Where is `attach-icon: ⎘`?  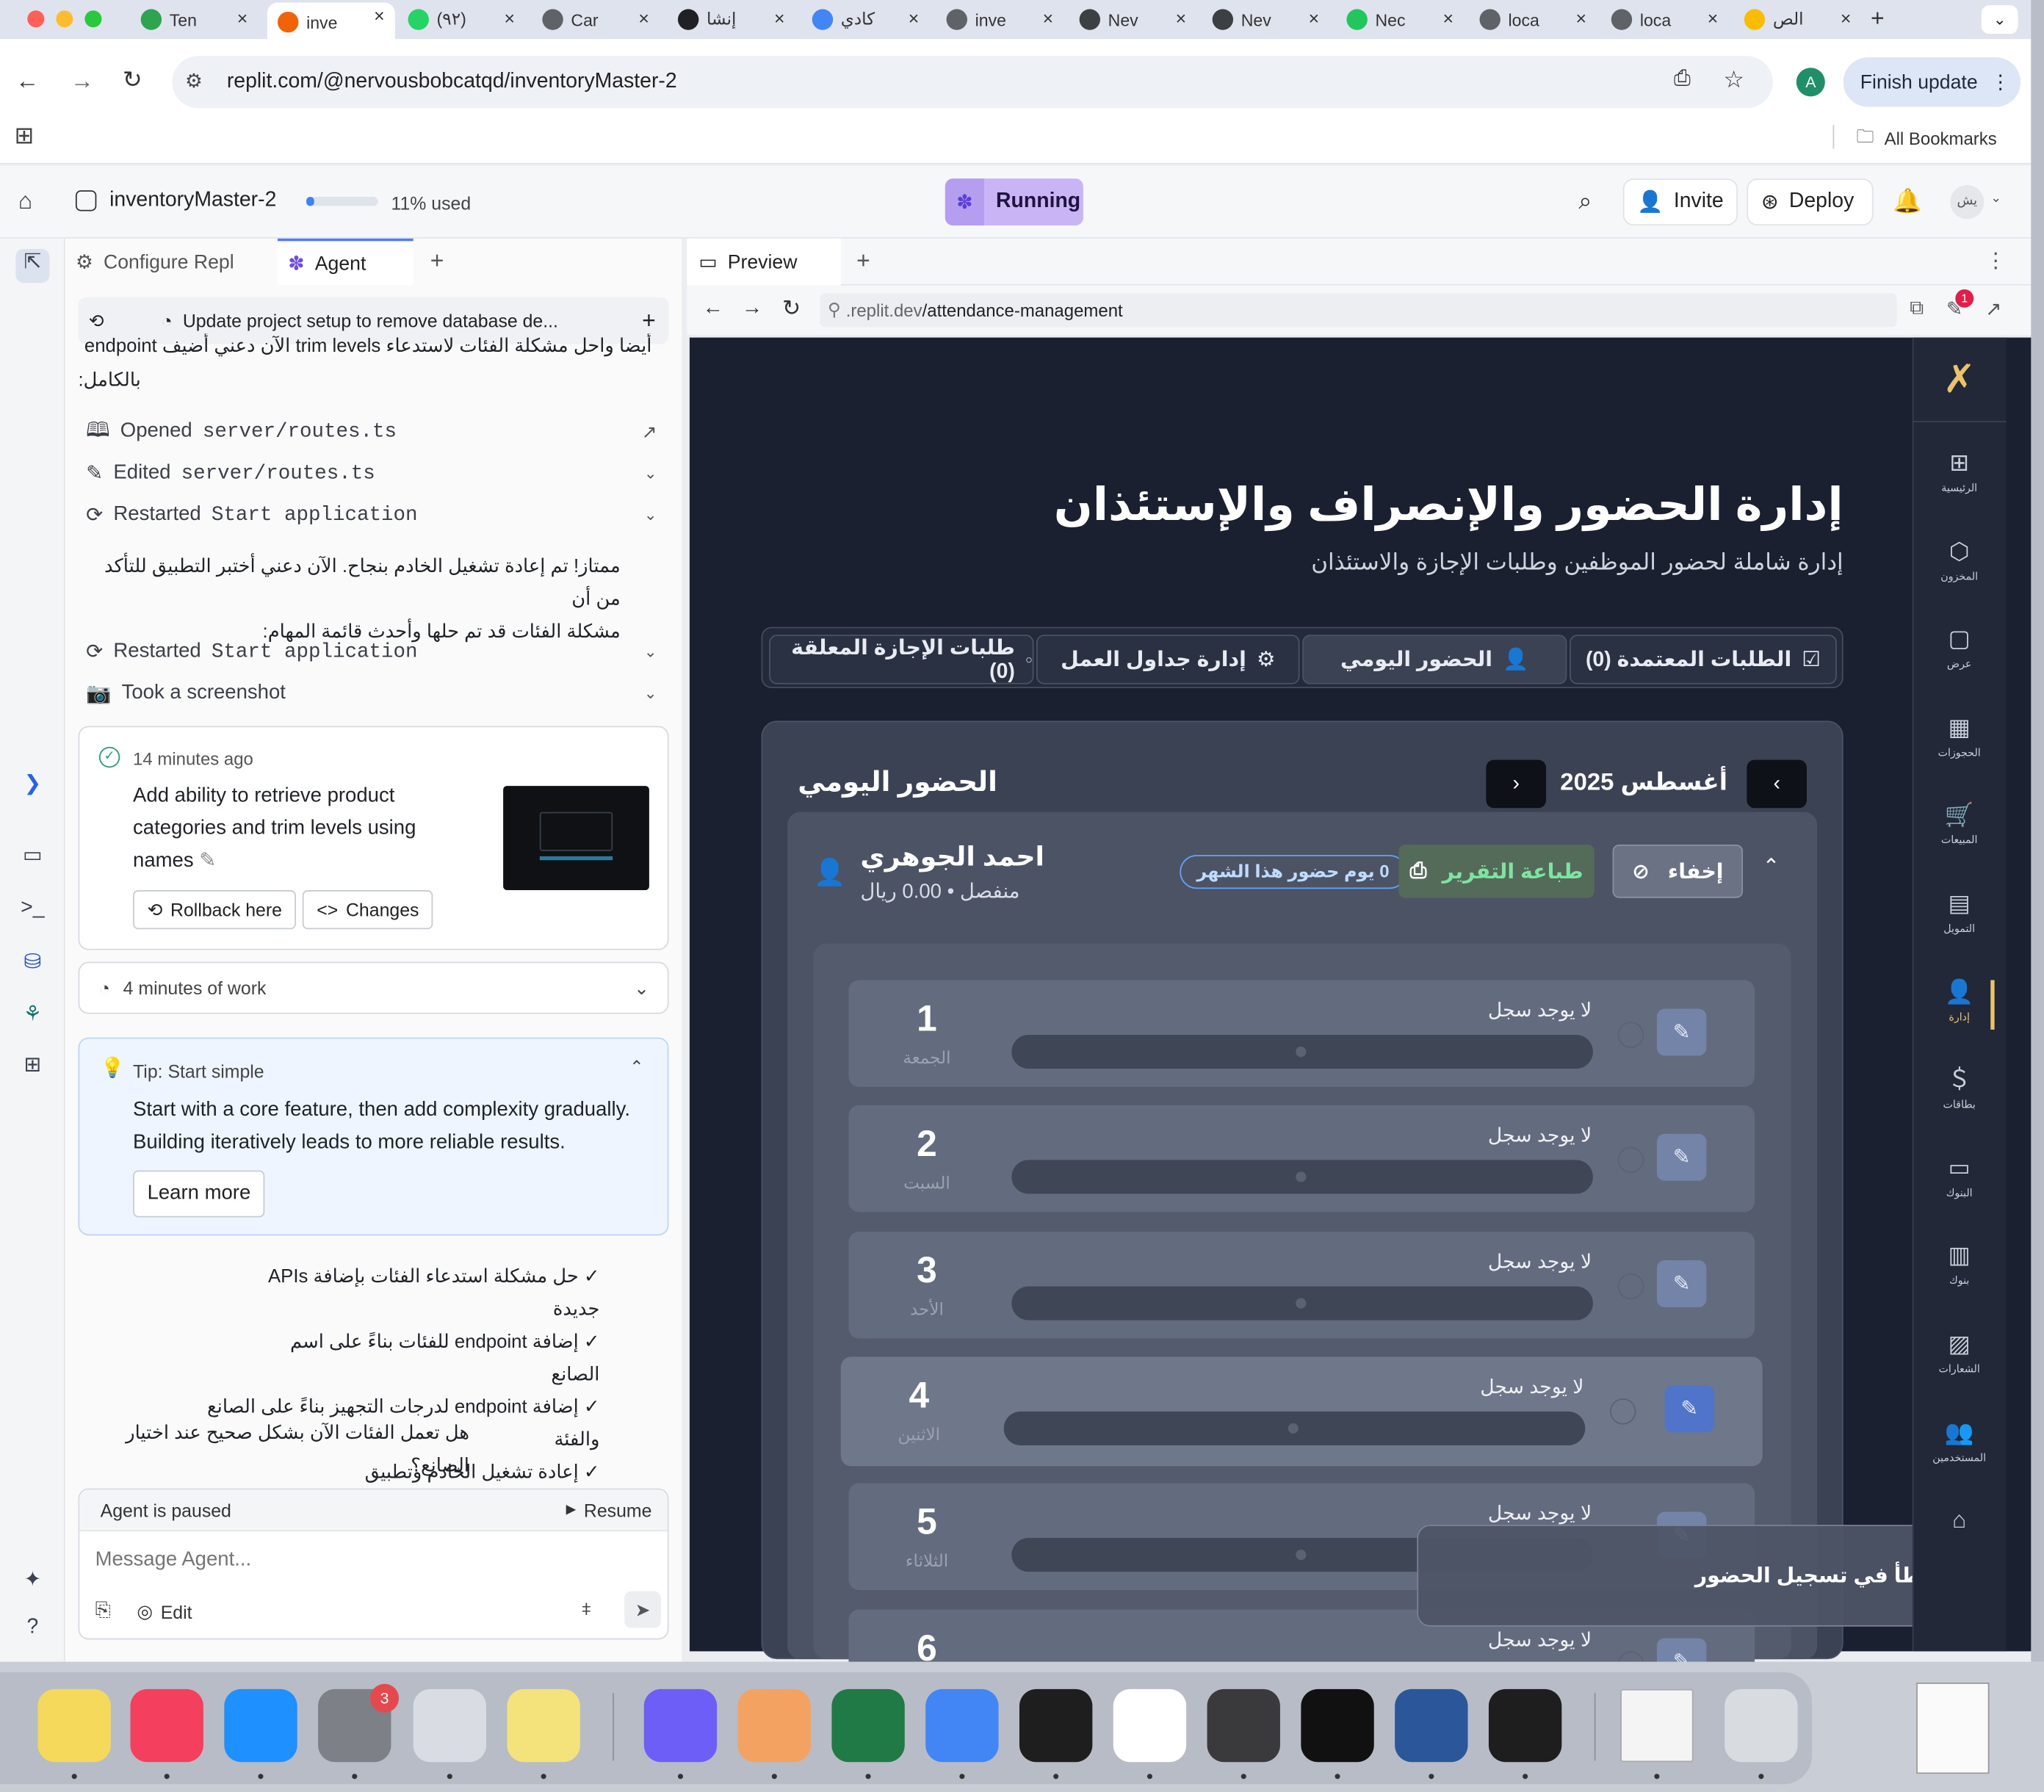
attach-icon: ⎘ is located at coordinates (103, 1610).